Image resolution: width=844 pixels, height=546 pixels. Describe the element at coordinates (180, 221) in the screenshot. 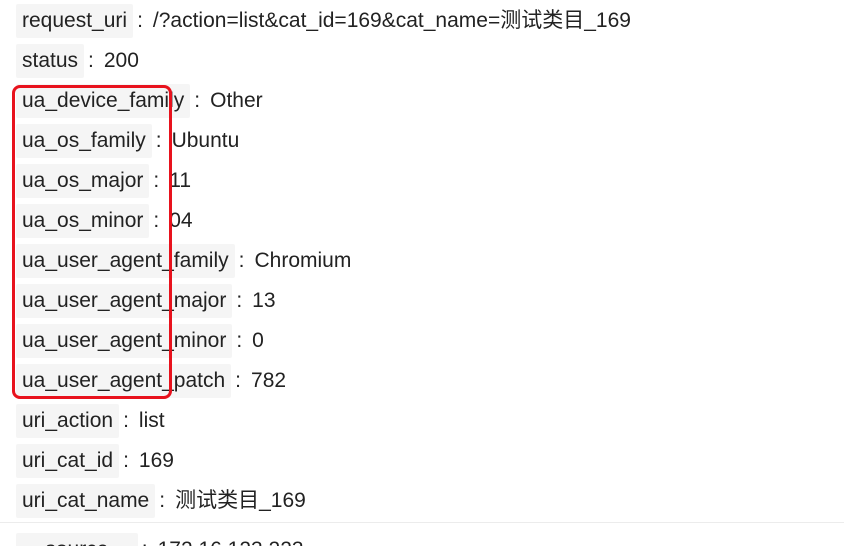

I see `field-value: 04` at that location.